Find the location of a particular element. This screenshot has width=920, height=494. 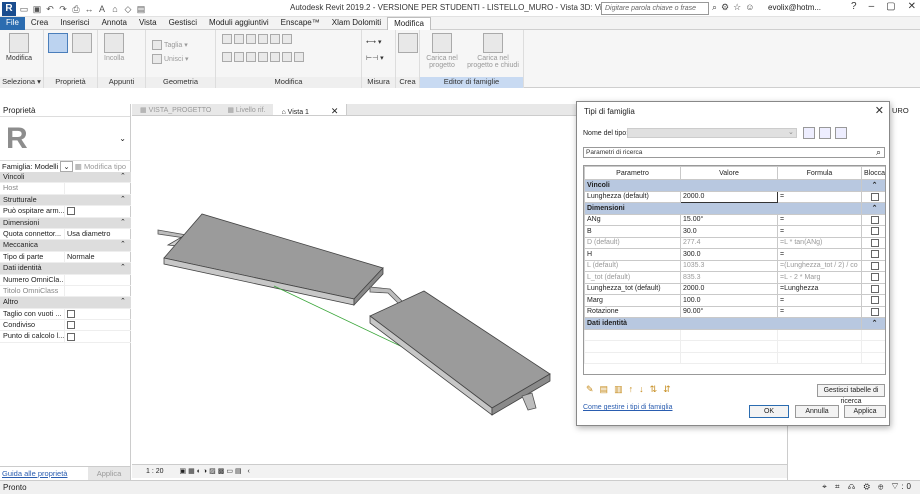

parameter-group-row: Dimensioni ⌃ is located at coordinates (734, 208).